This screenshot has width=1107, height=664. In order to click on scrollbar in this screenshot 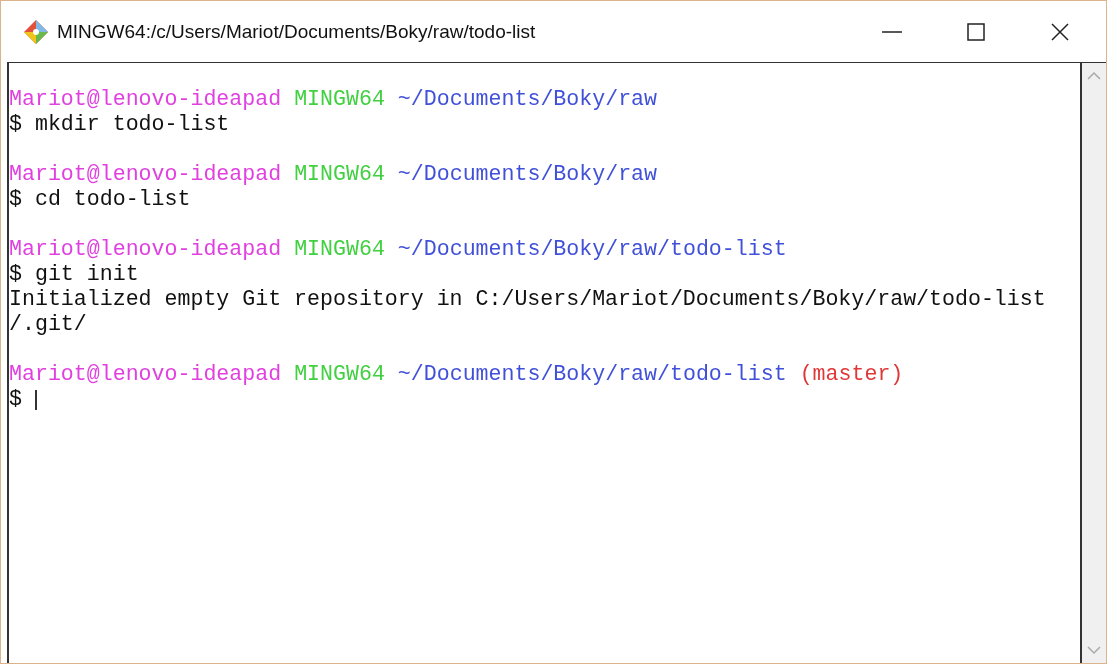, I will do `click(1094, 363)`.